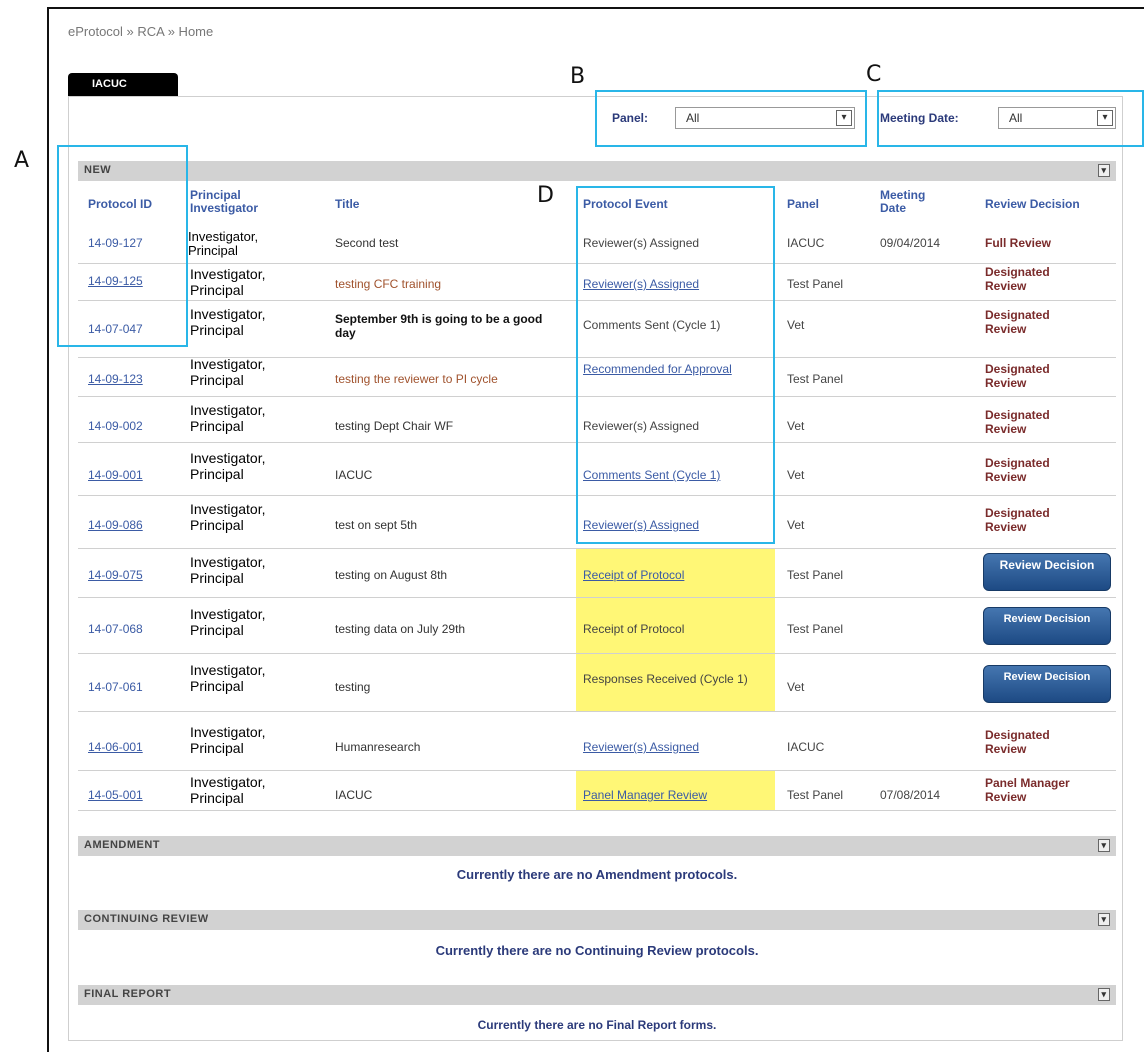  I want to click on col-header-meeting-date: Meeting Date, so click(910, 202).